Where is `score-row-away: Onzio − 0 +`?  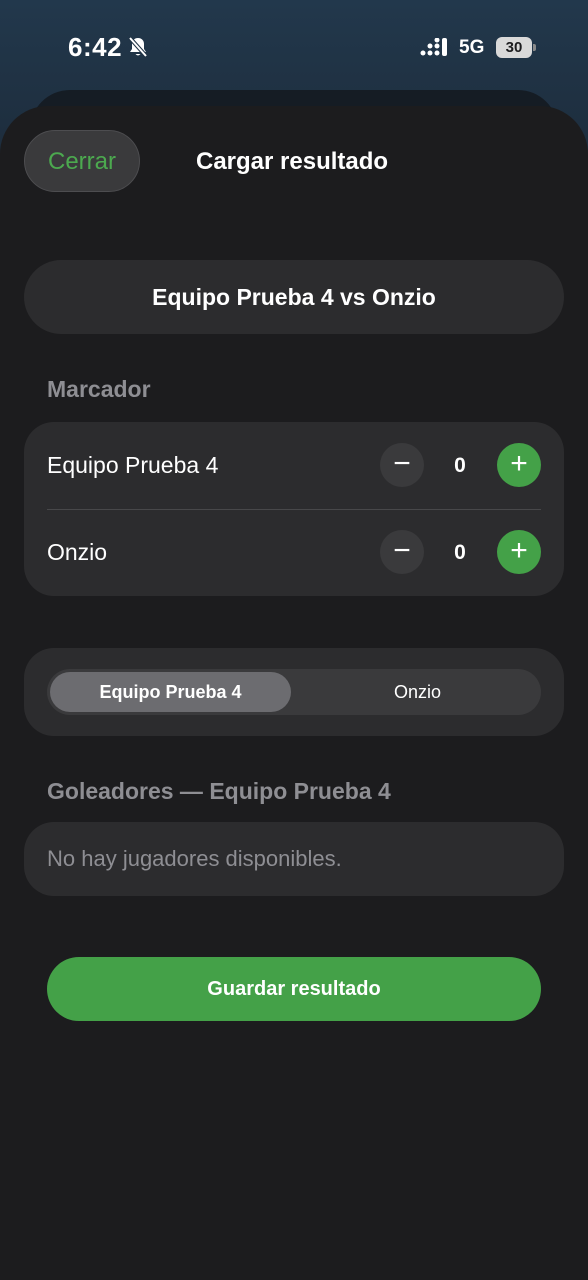 score-row-away: Onzio − 0 + is located at coordinates (294, 552).